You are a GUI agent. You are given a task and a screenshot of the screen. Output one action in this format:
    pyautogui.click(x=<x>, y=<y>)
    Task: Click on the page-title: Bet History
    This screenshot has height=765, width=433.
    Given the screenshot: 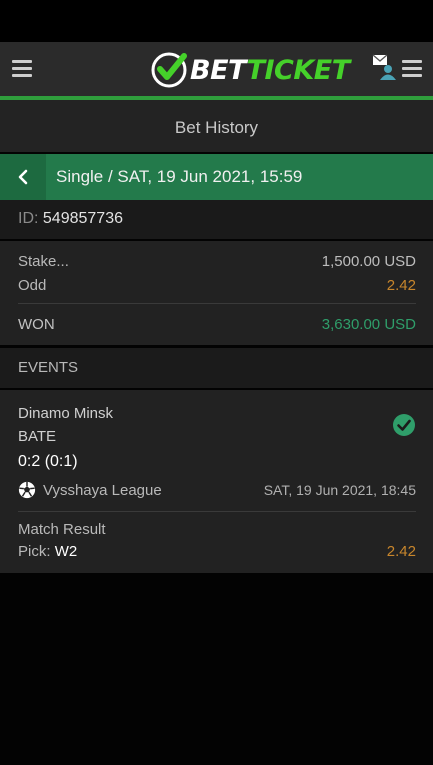 What is the action you would take?
    pyautogui.click(x=216, y=126)
    